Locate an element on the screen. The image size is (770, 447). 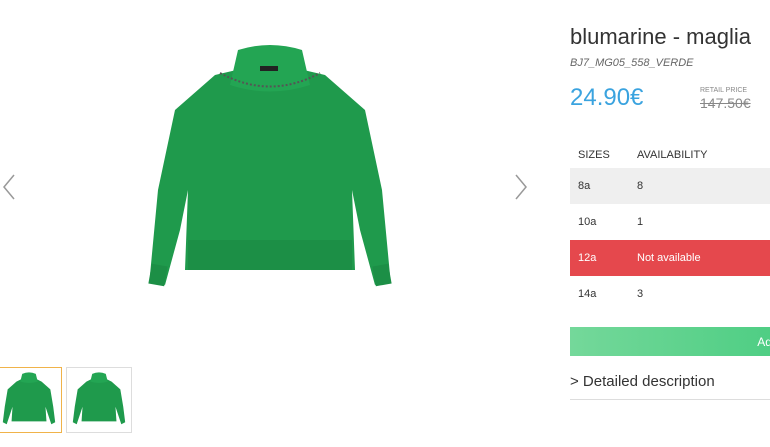
add-to-cart-button: Add to is located at coordinates (670, 341).